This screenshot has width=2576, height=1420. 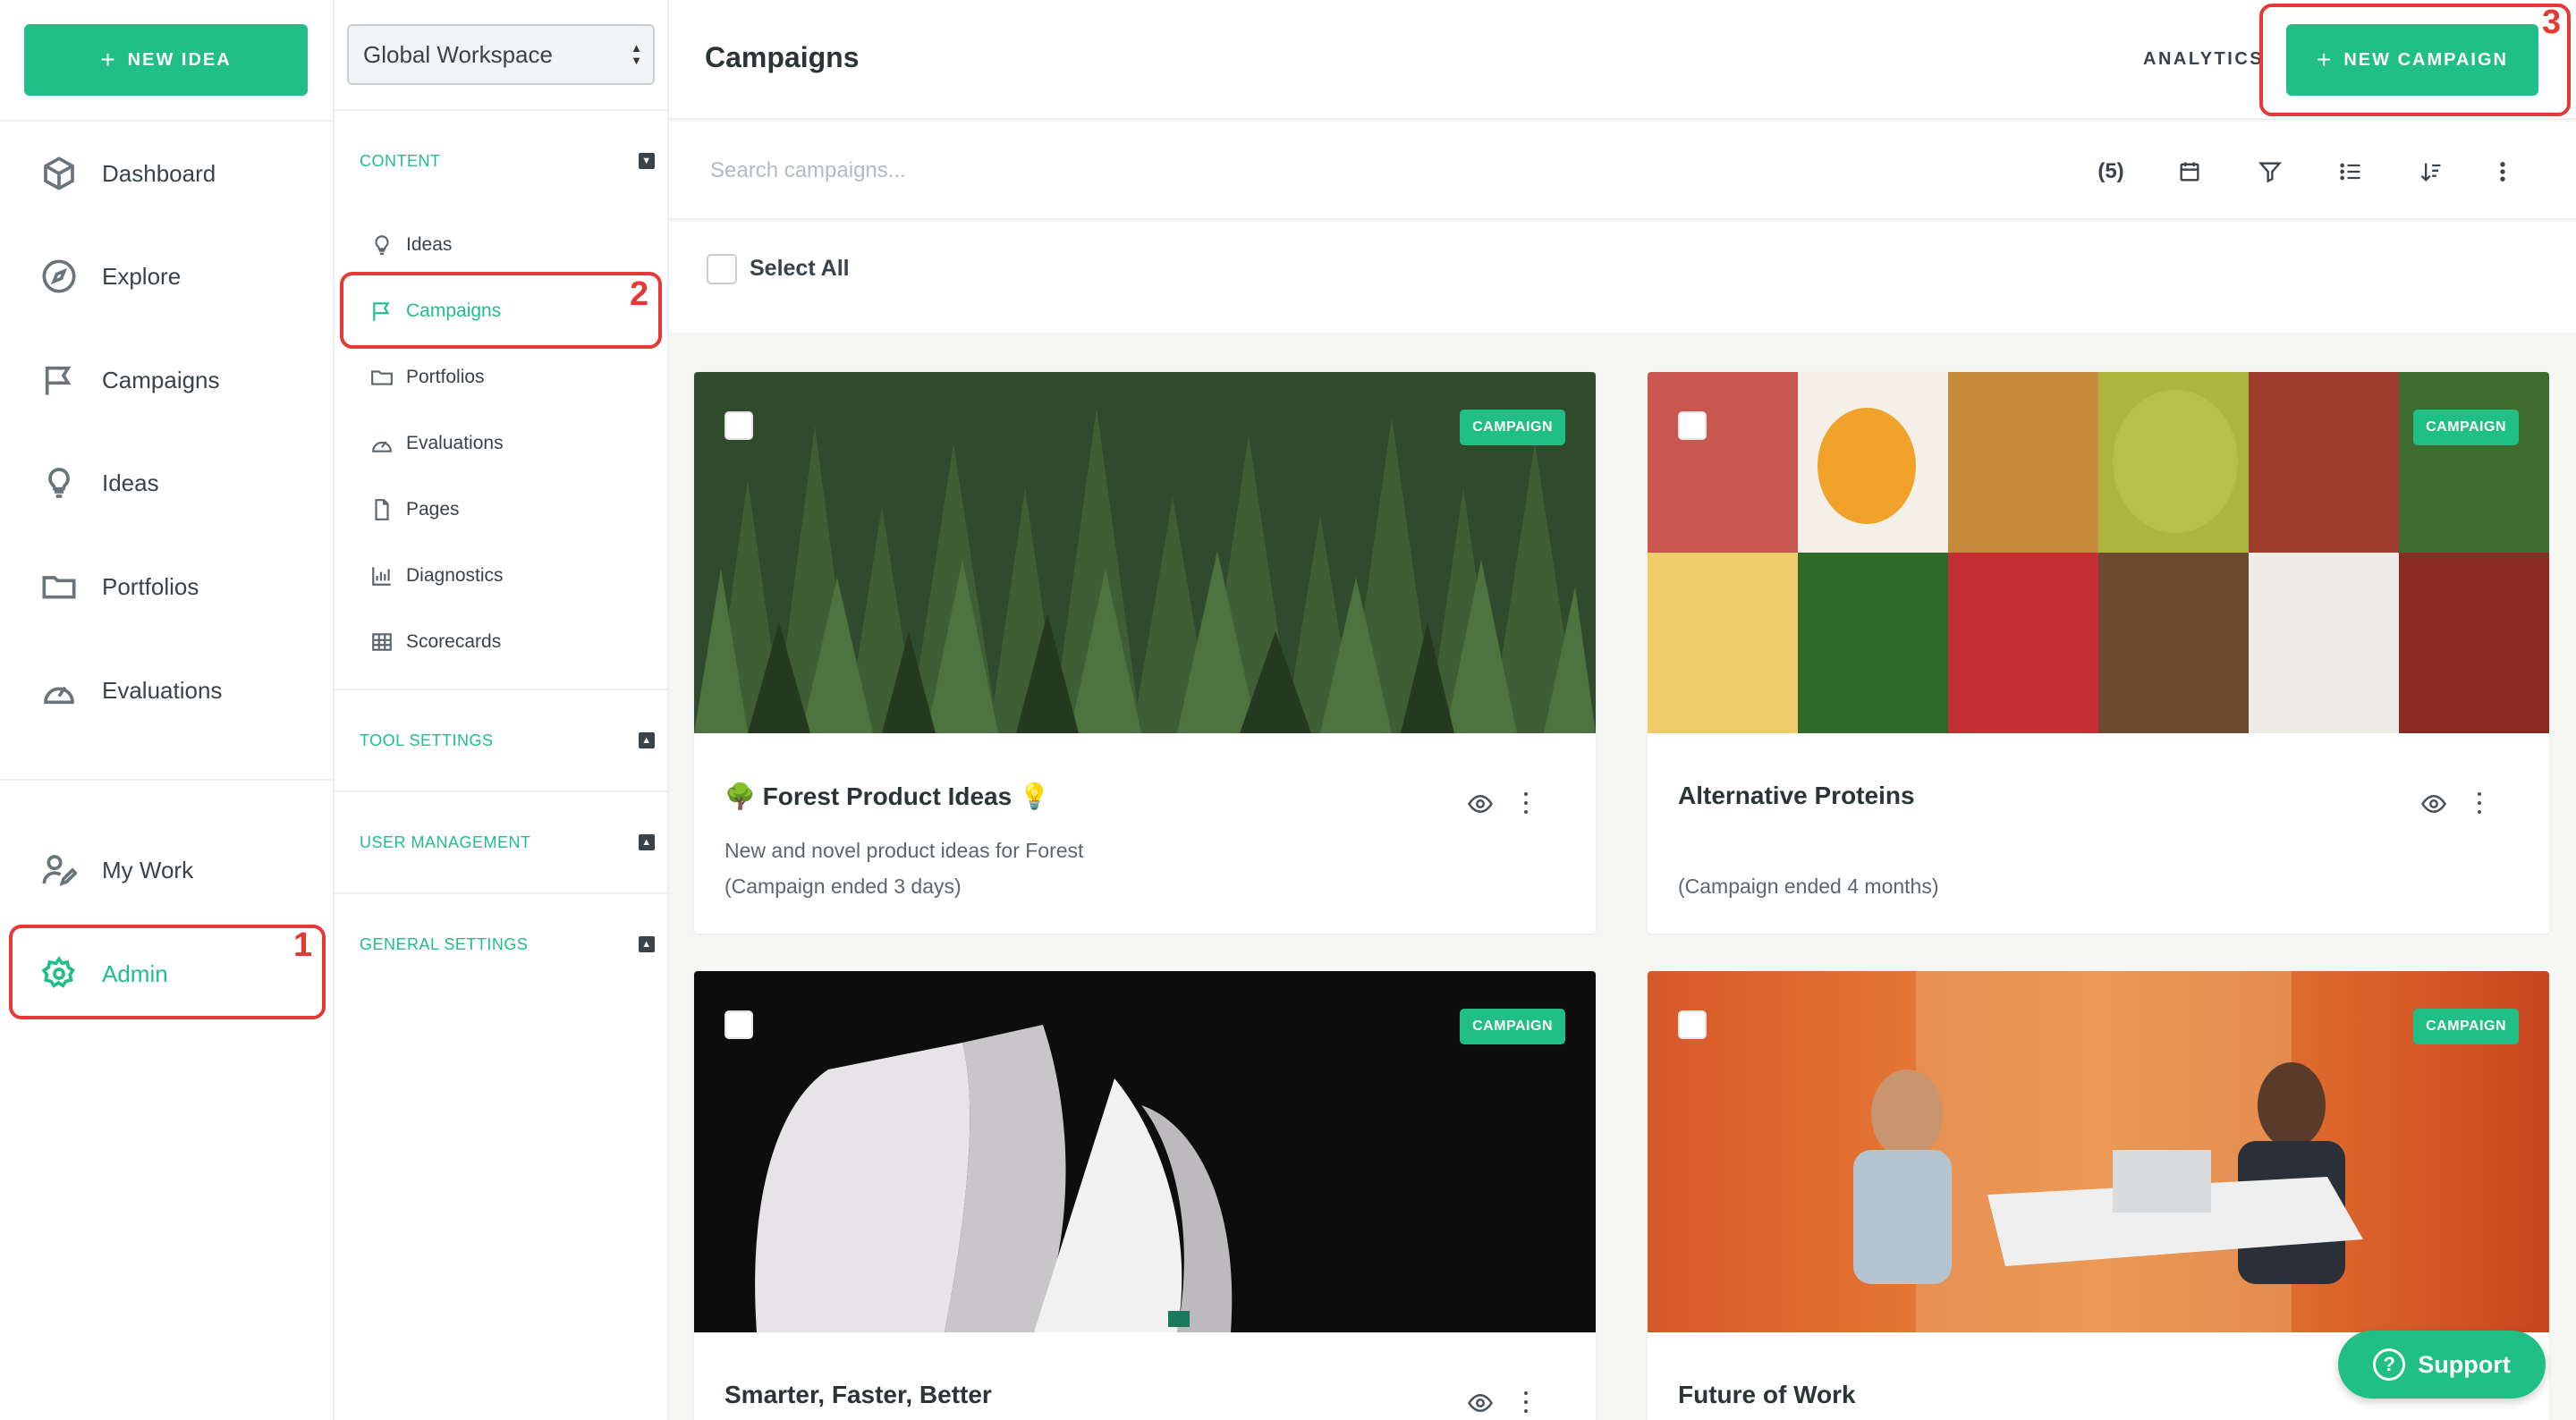 I want to click on page-icon, so click(x=382, y=509).